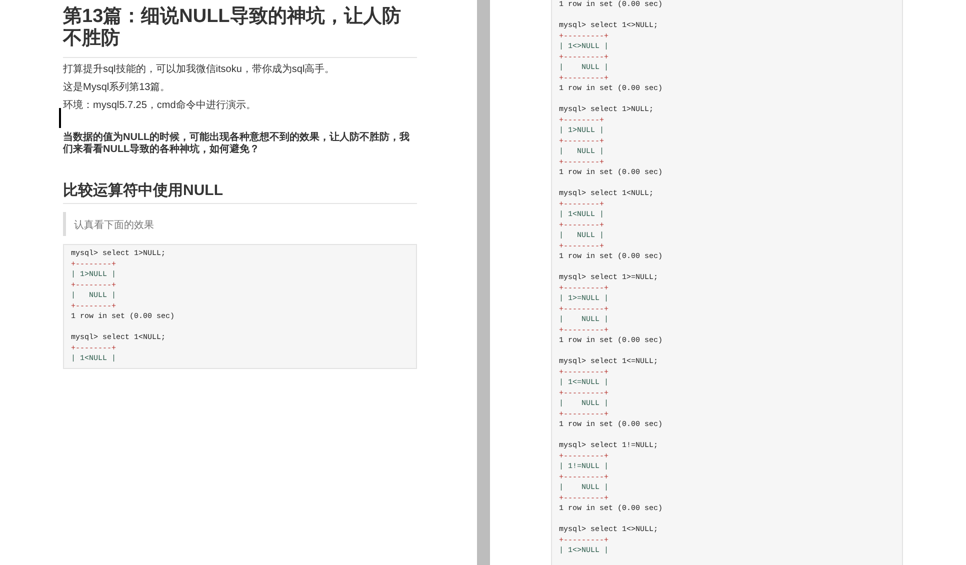 The width and height of the screenshot is (966, 565). What do you see at coordinates (240, 32) in the screenshot?
I see `article-title: 第13篇：细说NULL导致的神坑，让人防不胜防` at bounding box center [240, 32].